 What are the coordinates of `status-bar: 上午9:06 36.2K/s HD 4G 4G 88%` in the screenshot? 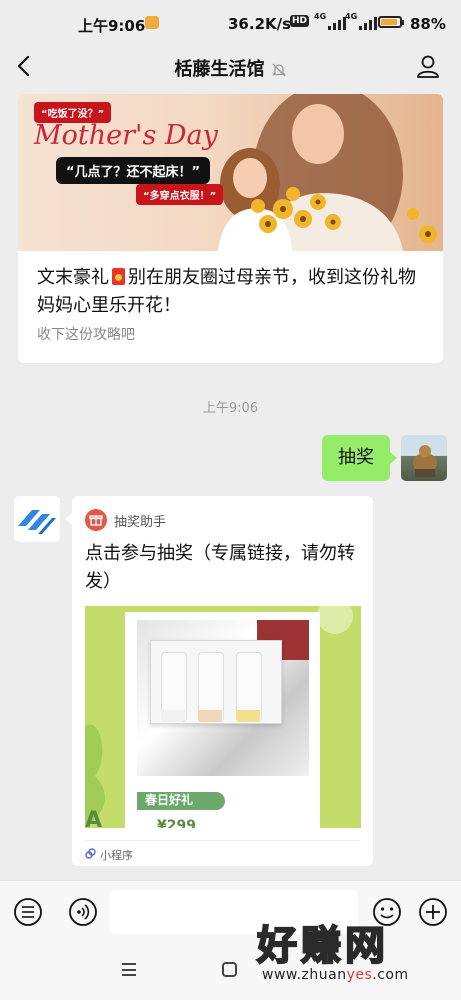 It's located at (230, 23).